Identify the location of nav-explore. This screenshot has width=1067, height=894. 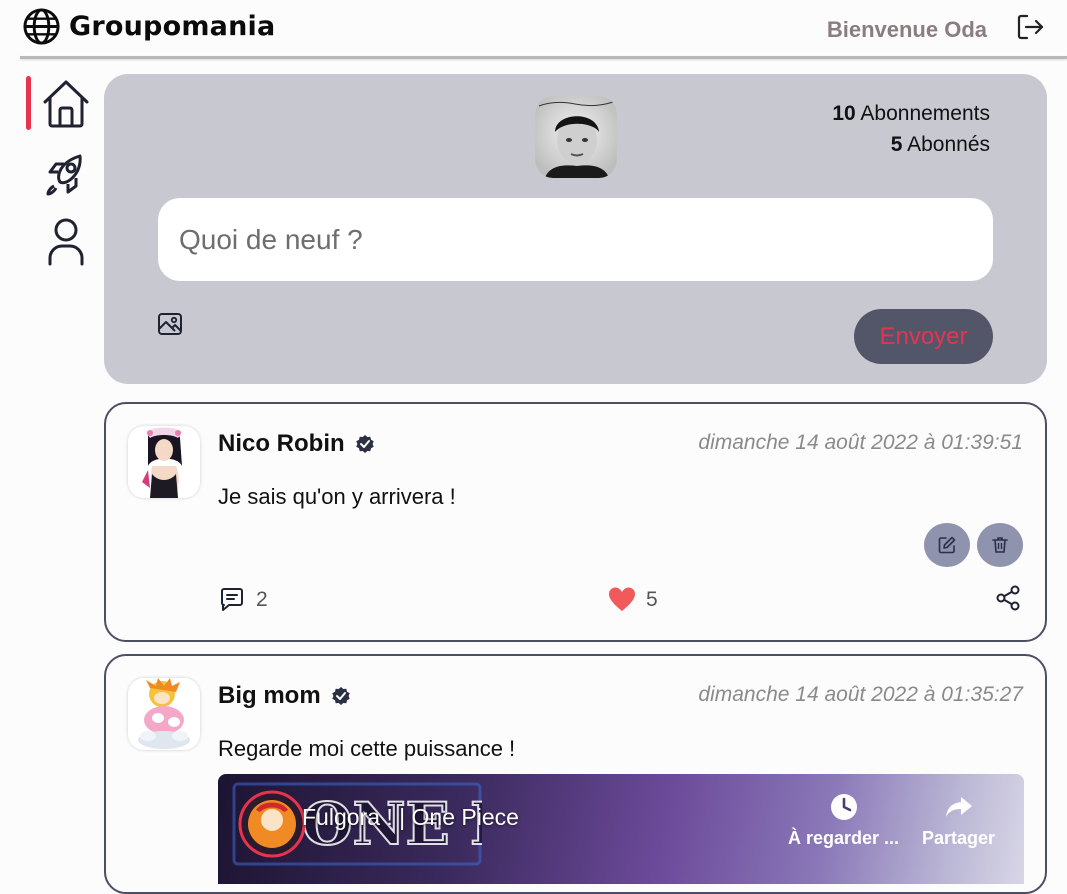
(61, 174).